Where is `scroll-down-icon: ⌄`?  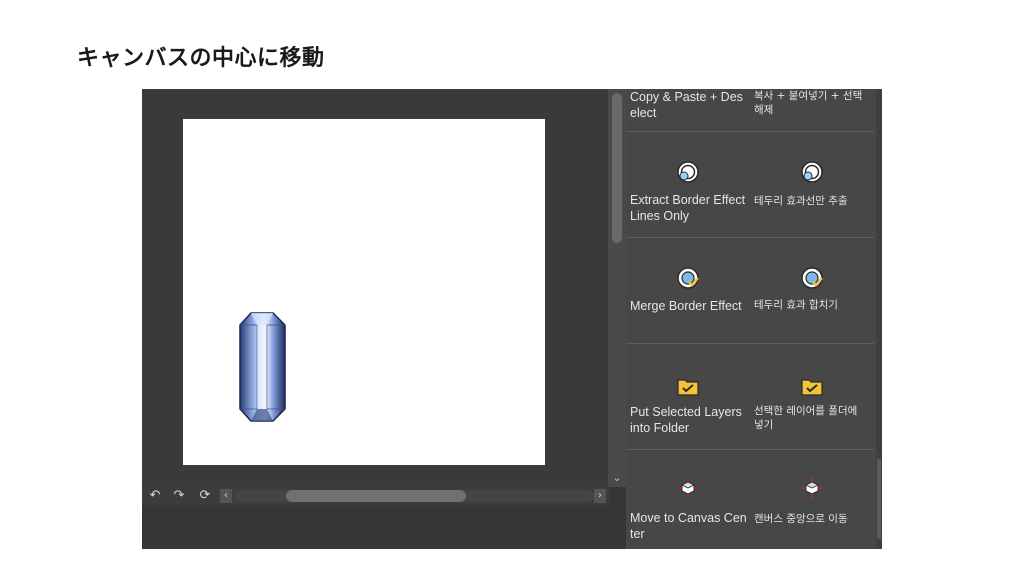
scroll-down-icon: ⌄ is located at coordinates (617, 478).